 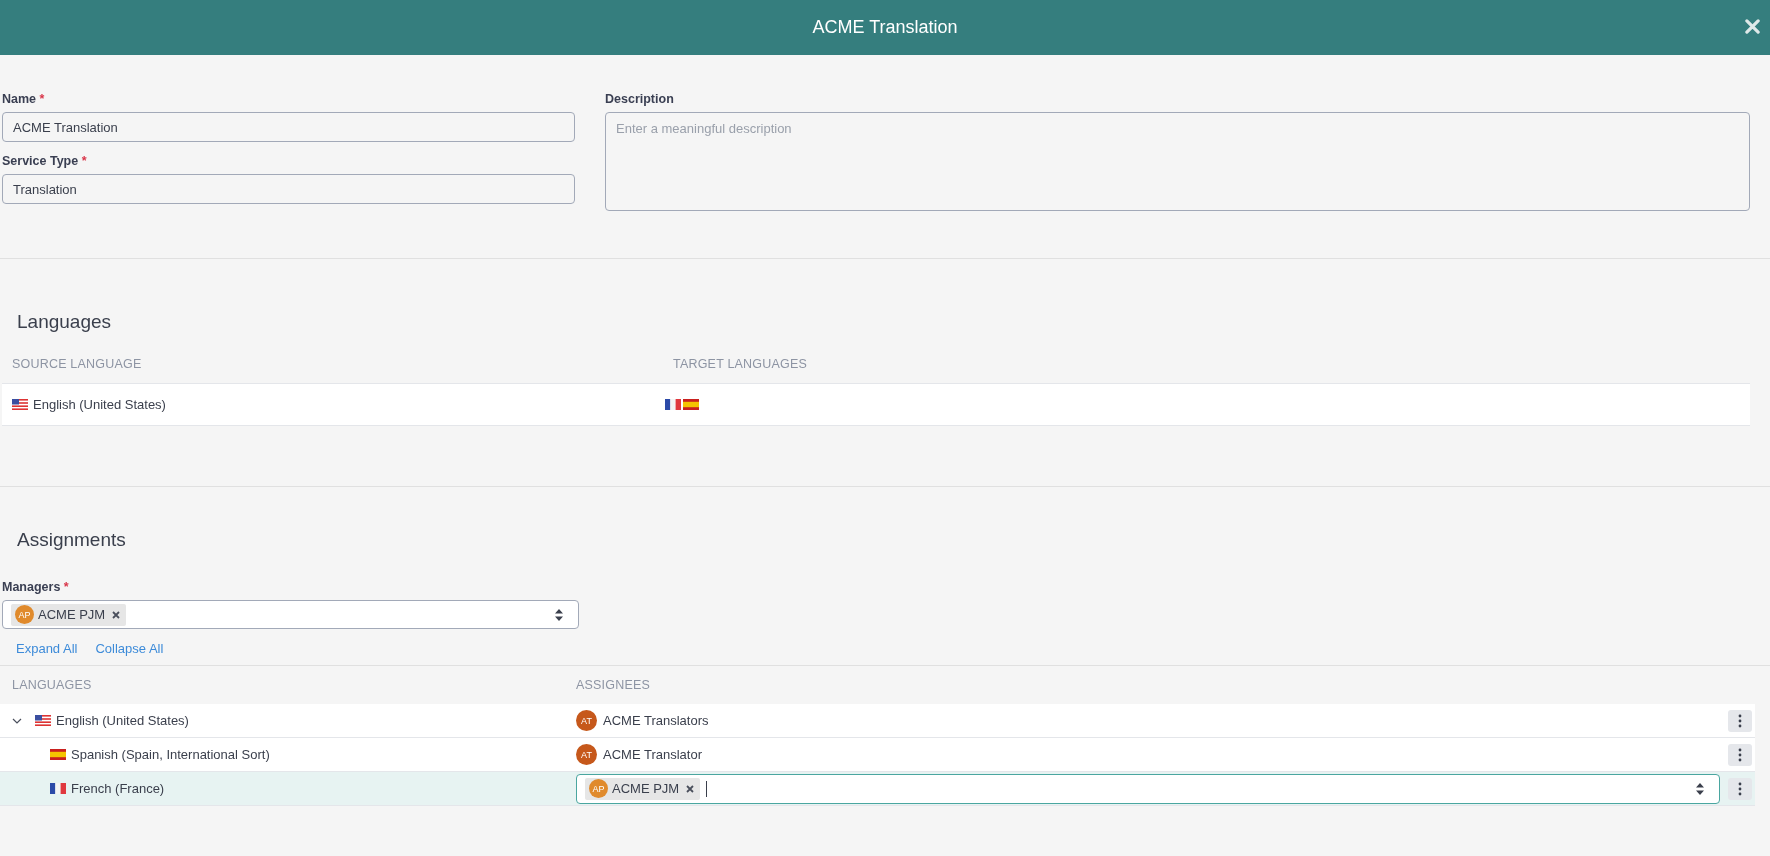 What do you see at coordinates (290, 614) in the screenshot?
I see `managers-select: AP ACME PJM` at bounding box center [290, 614].